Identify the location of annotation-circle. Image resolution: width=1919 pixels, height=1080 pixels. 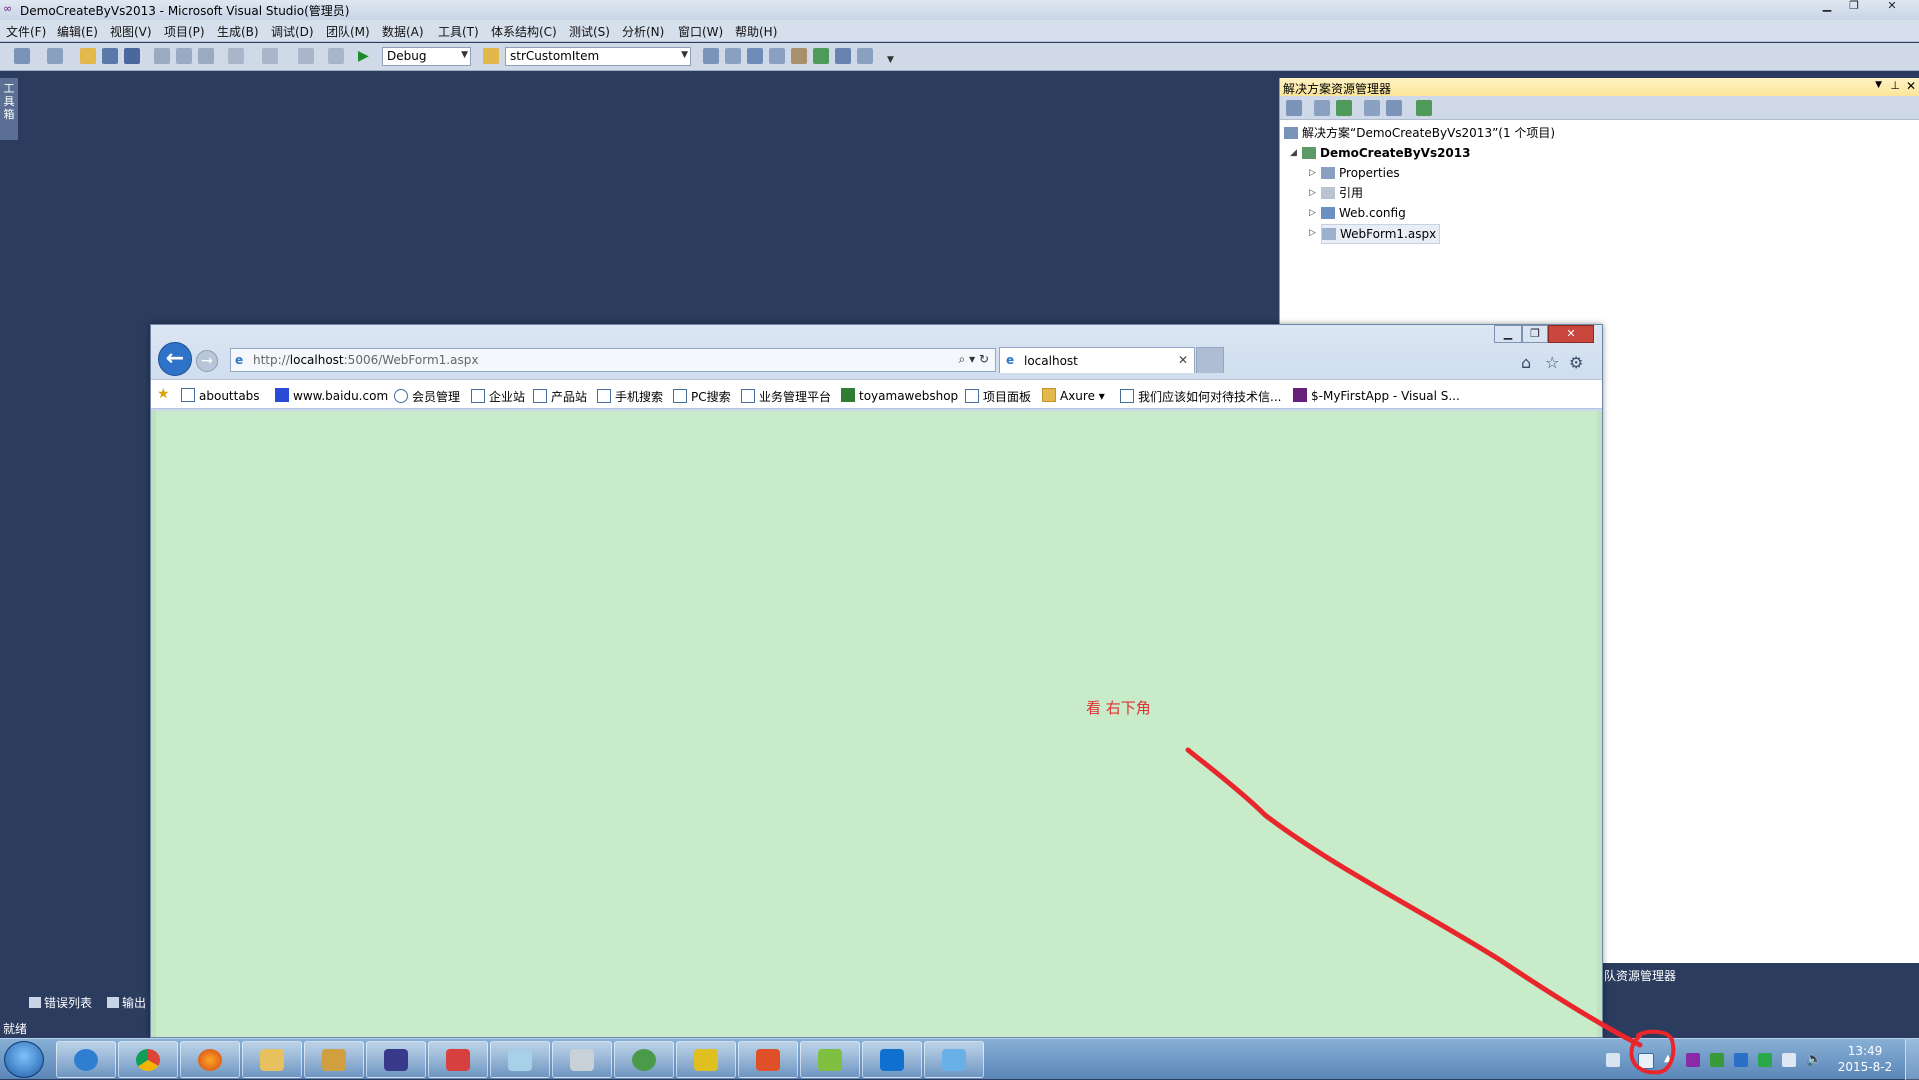
(1652, 1052).